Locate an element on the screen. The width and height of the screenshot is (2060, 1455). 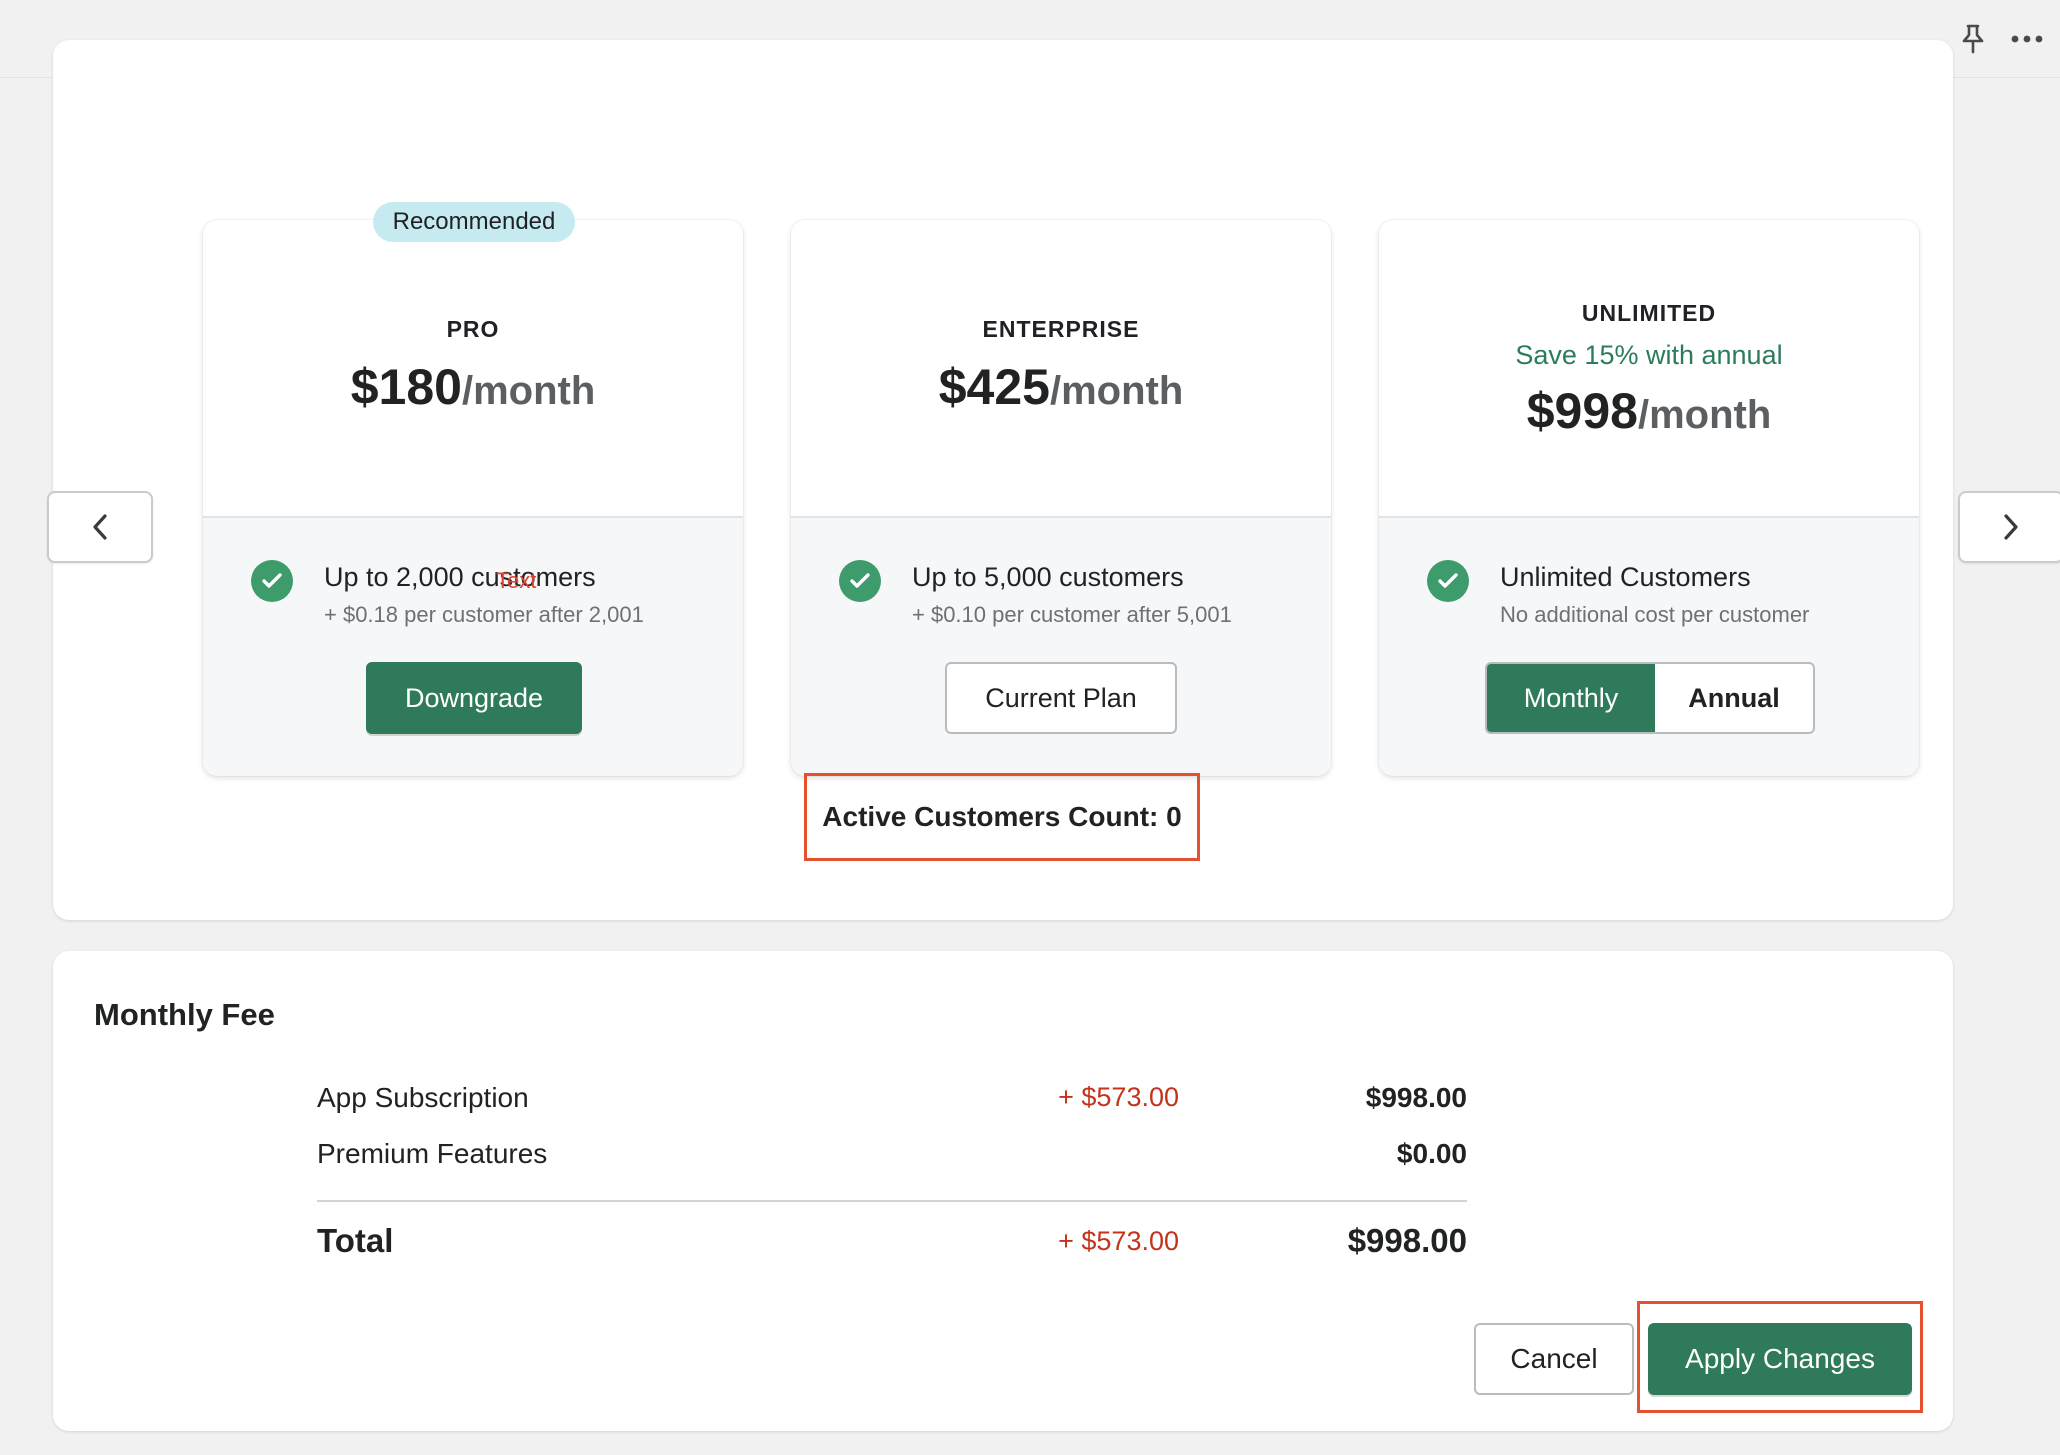
feature-note: + $0.18 per customer after 2,001 is located at coordinates (484, 614).